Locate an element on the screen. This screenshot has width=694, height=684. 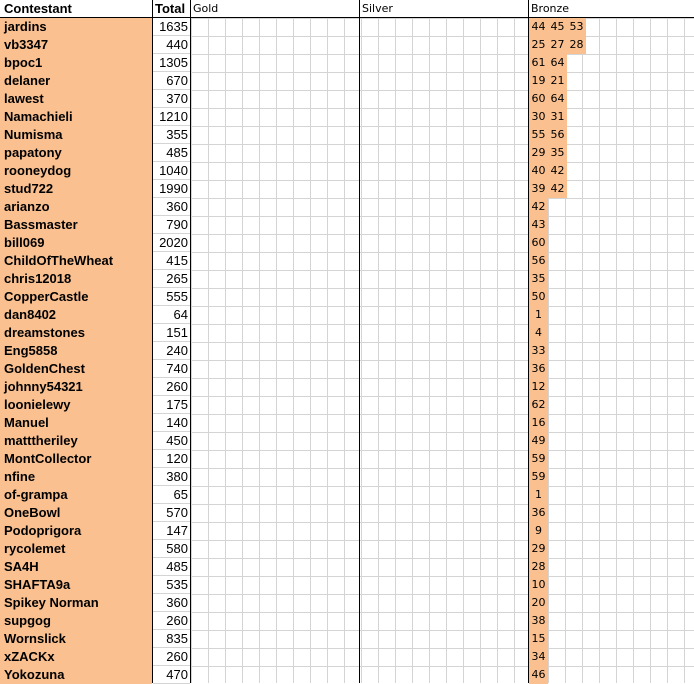
total-cell: 360 is located at coordinates (171, 207).